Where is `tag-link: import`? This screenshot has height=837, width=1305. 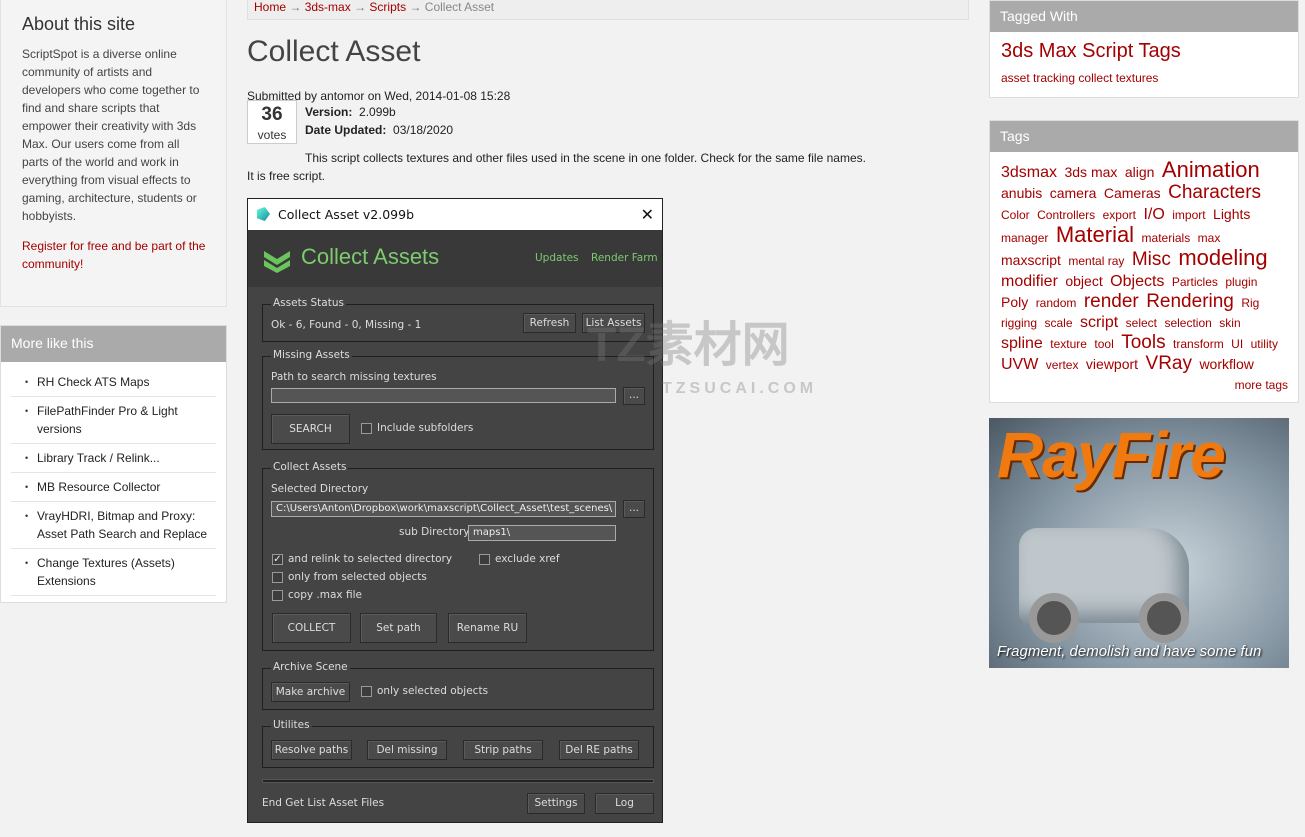 tag-link: import is located at coordinates (1188, 215).